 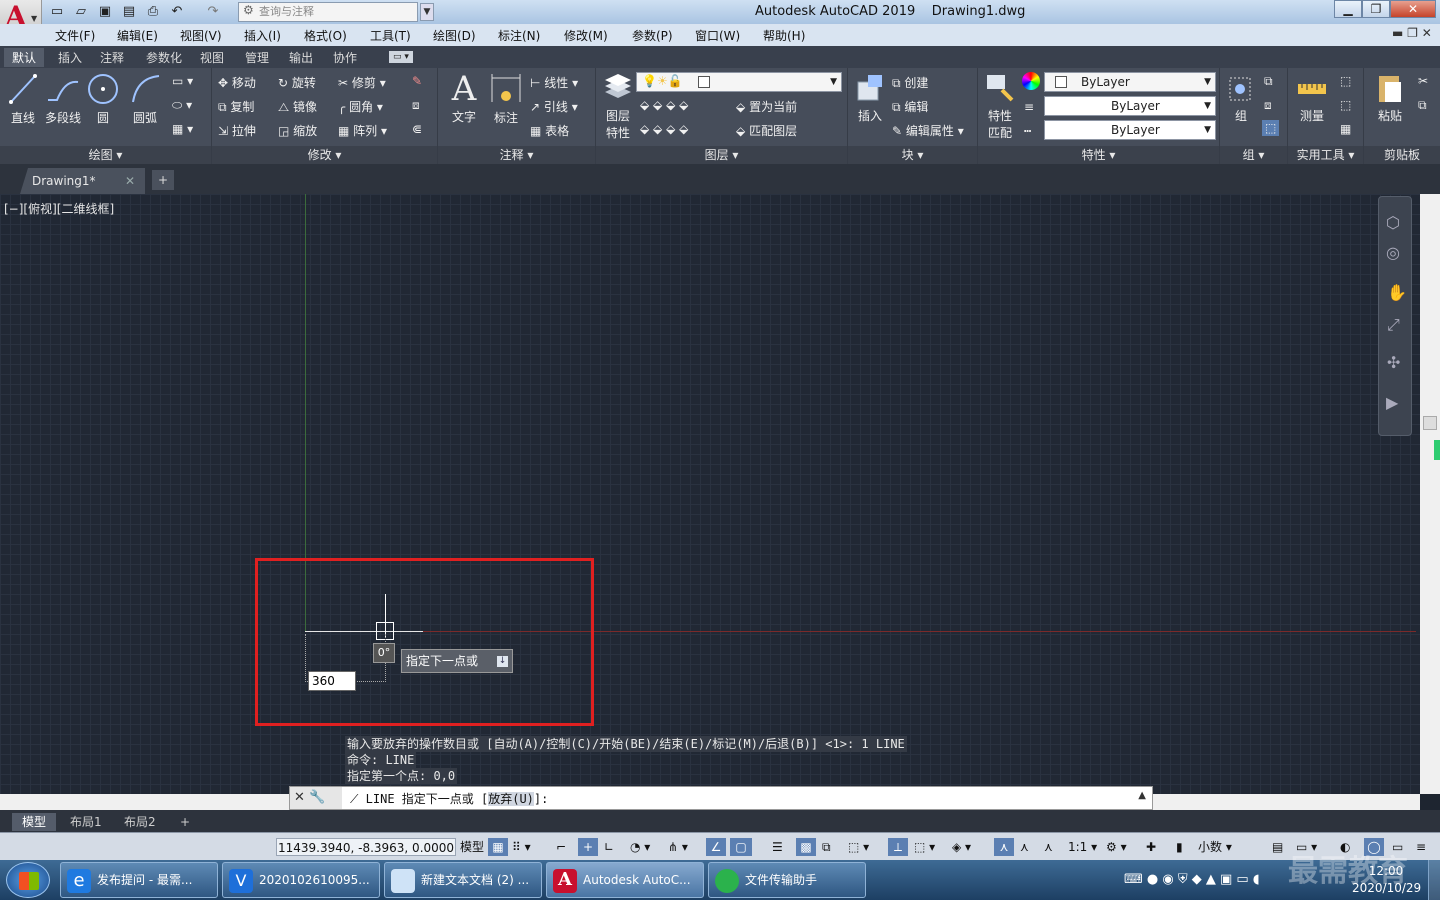 I want to click on gizmo-icon: ◈ ▾, so click(x=961, y=847).